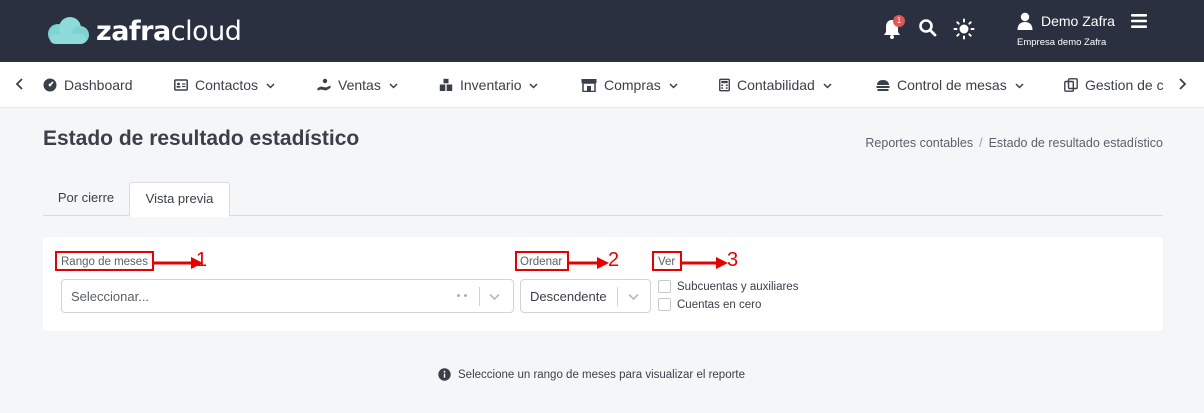 The width and height of the screenshot is (1204, 413). Describe the element at coordinates (883, 85) in the screenshot. I see `table-control-icon` at that location.